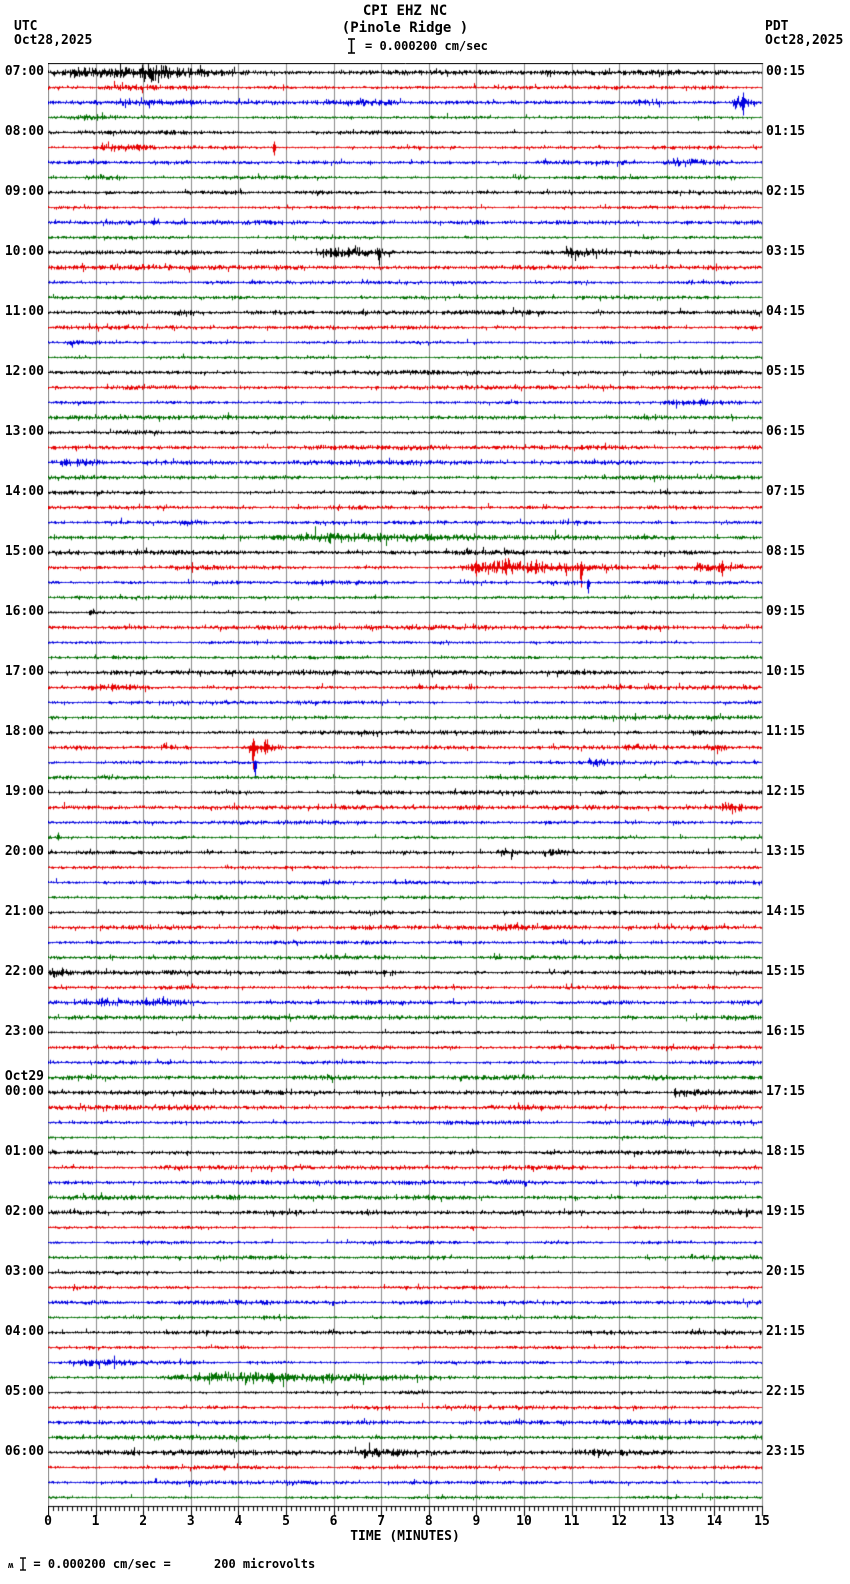 This screenshot has width=850, height=1584. What do you see at coordinates (24, 911) in the screenshot?
I see `utc-hour-label: 21:00` at bounding box center [24, 911].